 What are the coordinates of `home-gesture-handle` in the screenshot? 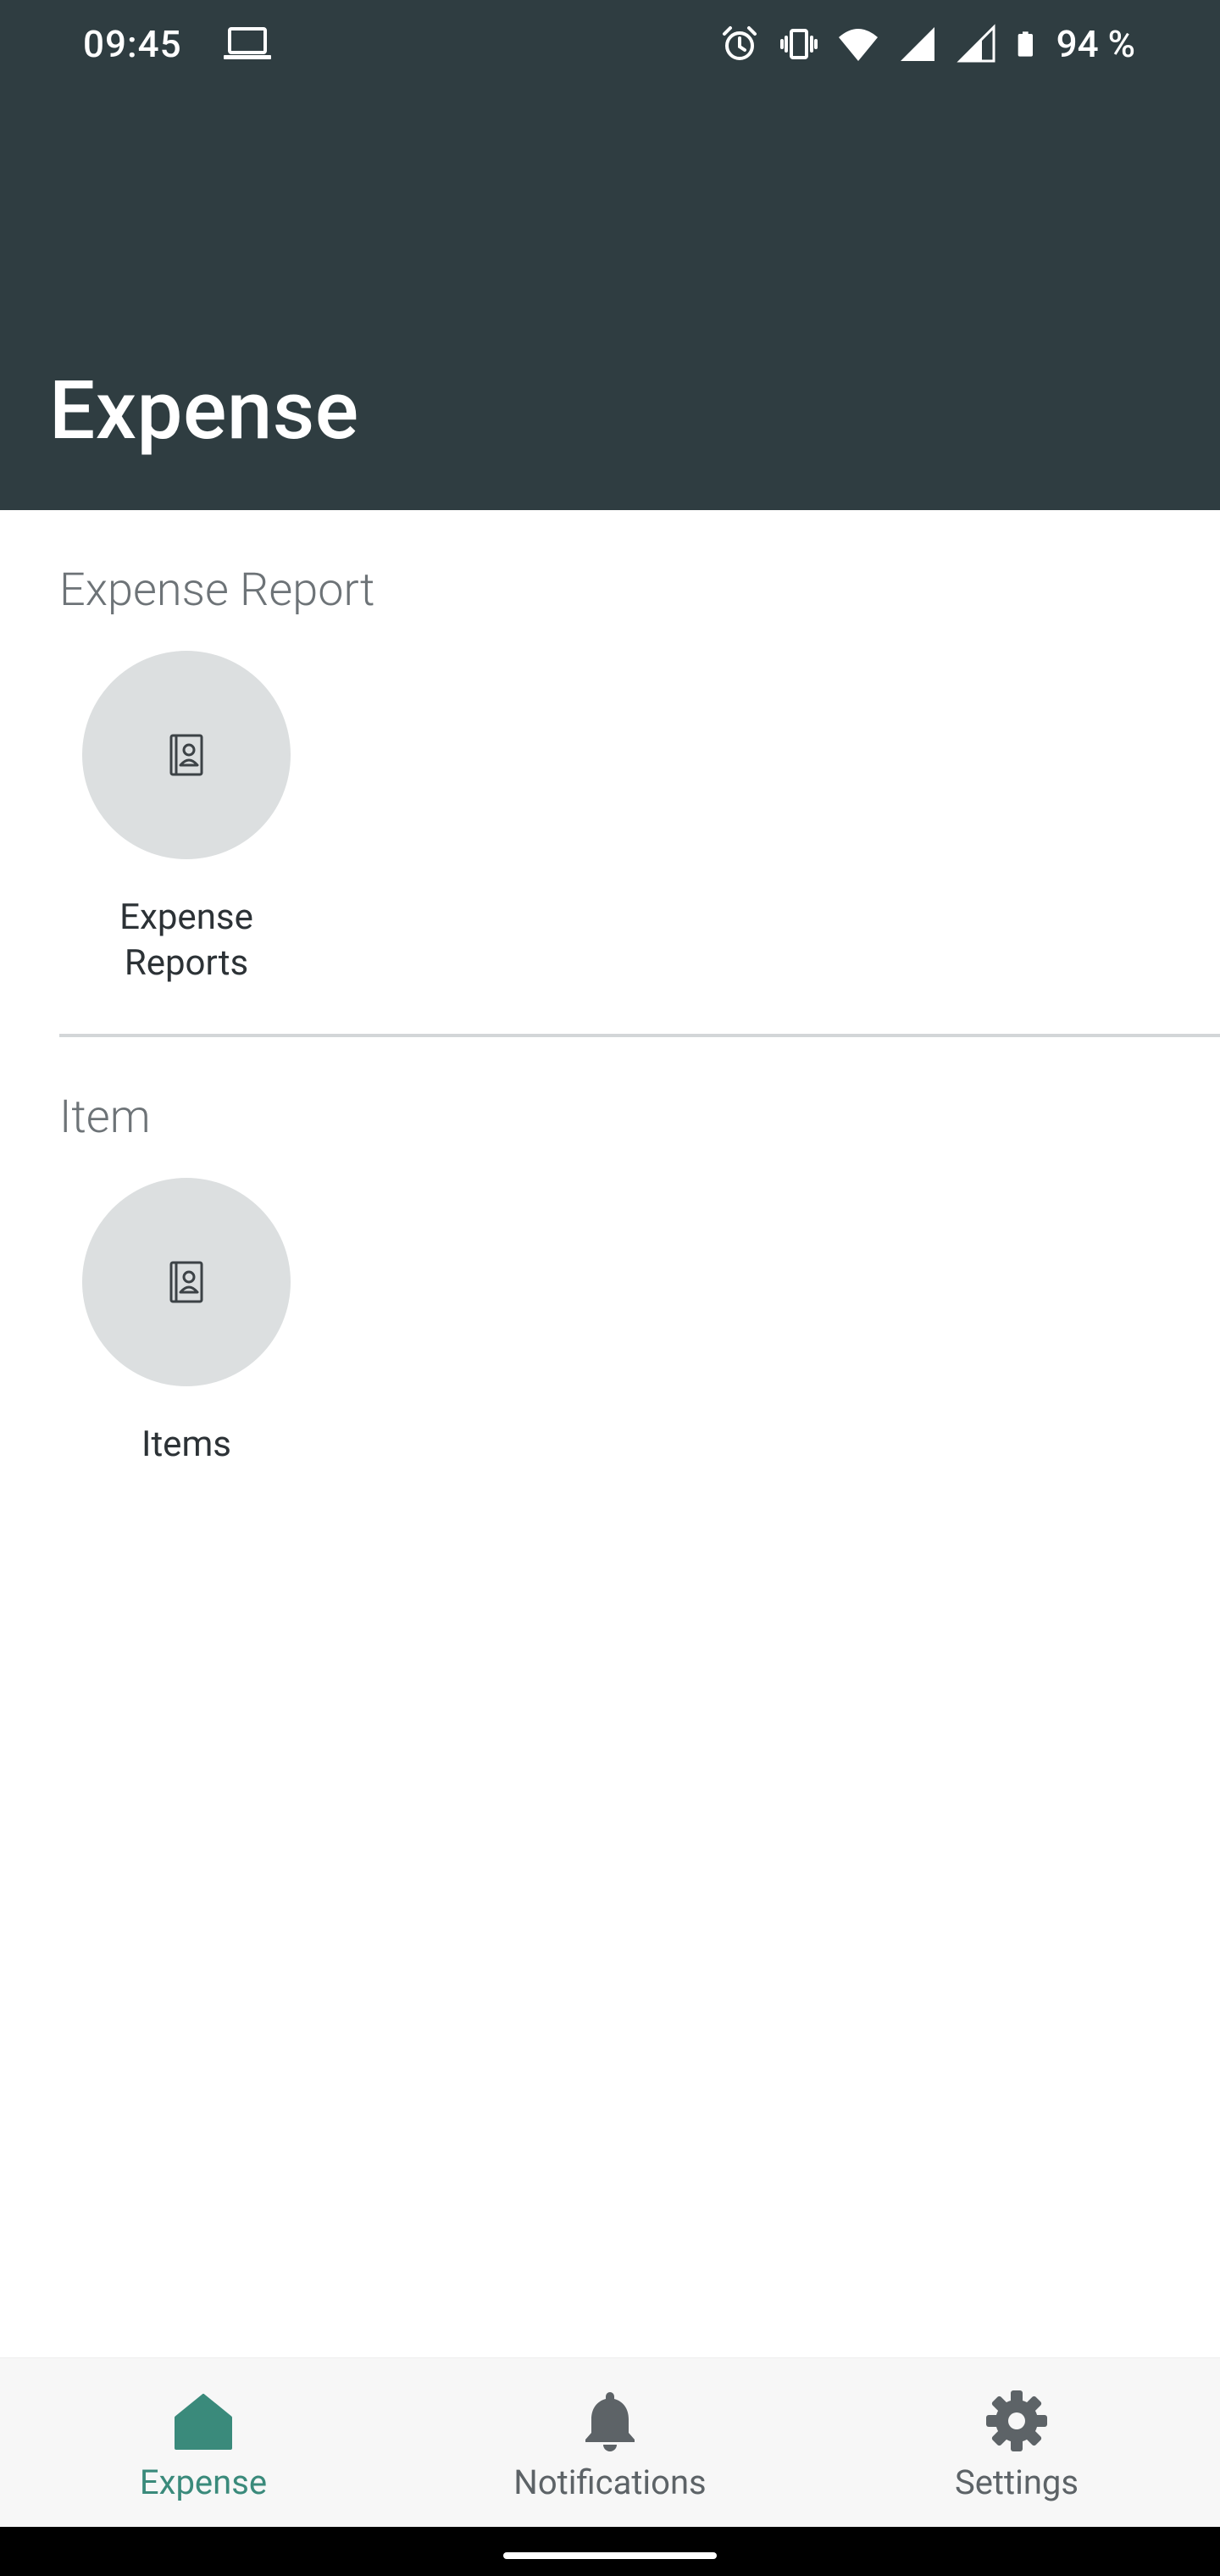 It's located at (610, 2555).